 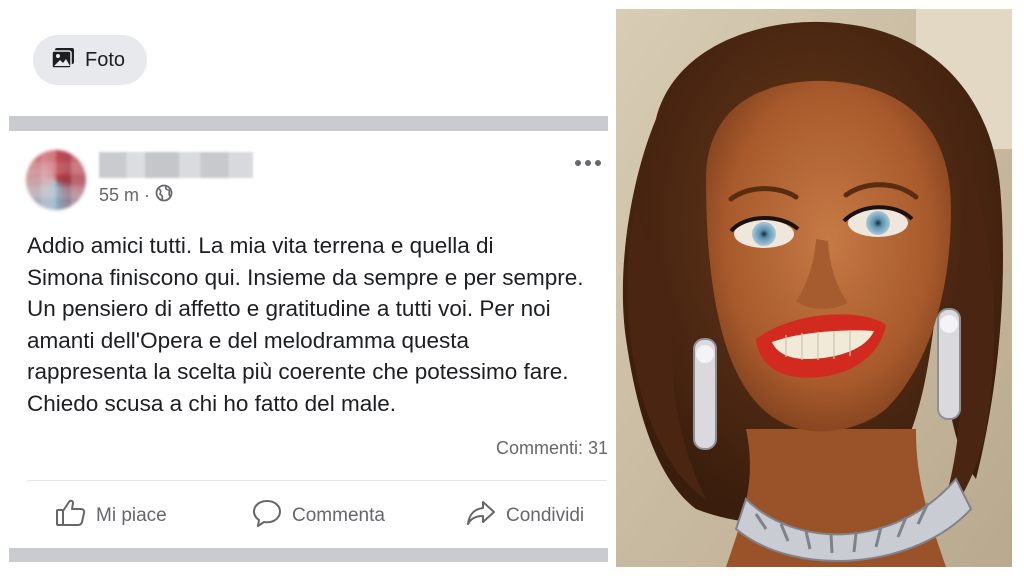 I want to click on section-divider-bottom, so click(x=308, y=555).